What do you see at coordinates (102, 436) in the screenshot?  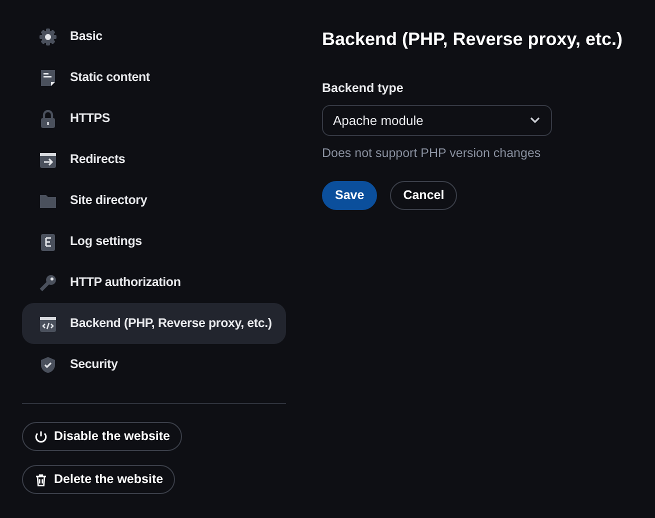 I see `action-button: Disable the website` at bounding box center [102, 436].